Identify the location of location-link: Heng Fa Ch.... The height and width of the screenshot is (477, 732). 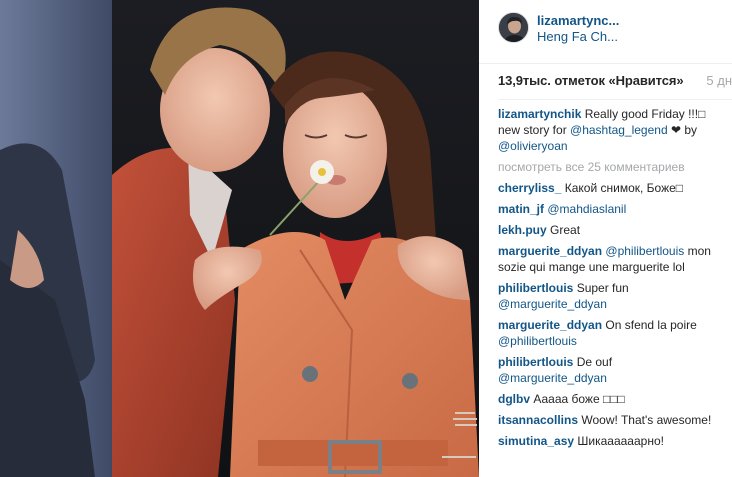
(577, 36).